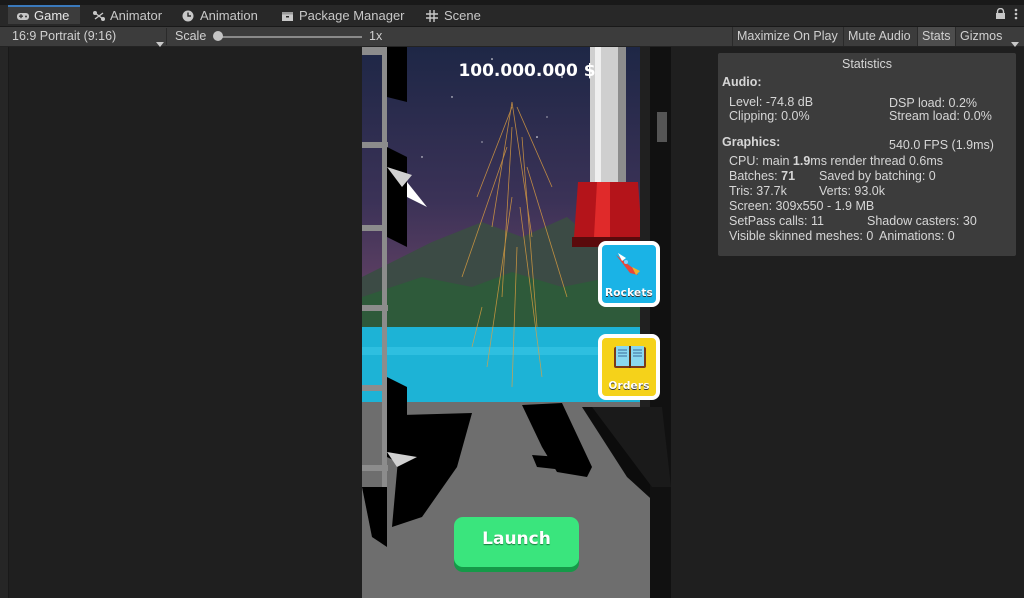 Image resolution: width=1024 pixels, height=598 pixels. I want to click on scale-value: 1x, so click(376, 36).